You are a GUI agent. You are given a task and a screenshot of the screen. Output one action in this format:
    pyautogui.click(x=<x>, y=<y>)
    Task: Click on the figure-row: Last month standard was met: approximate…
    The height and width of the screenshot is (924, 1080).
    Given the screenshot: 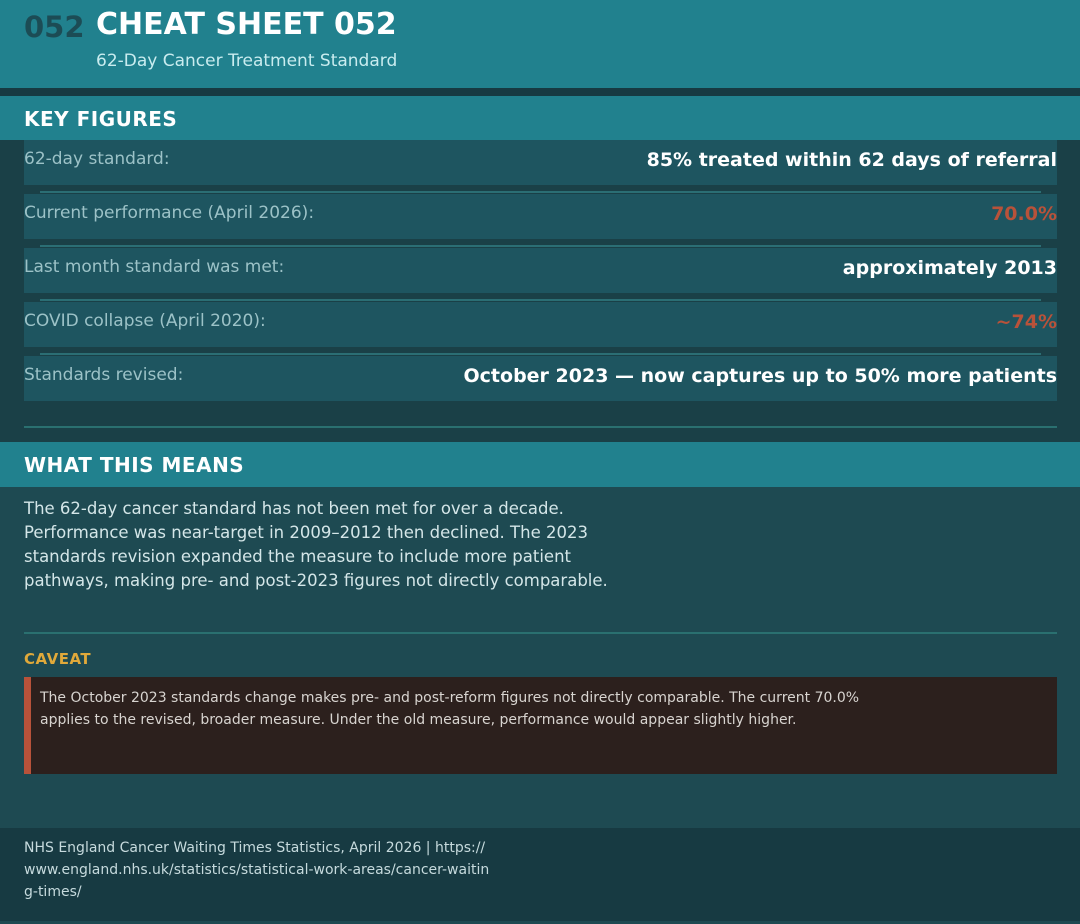 What is the action you would take?
    pyautogui.click(x=540, y=270)
    